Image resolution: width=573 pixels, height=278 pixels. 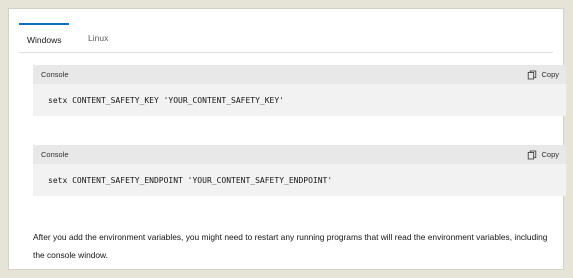 I want to click on tab-windows: Windows, so click(x=44, y=37).